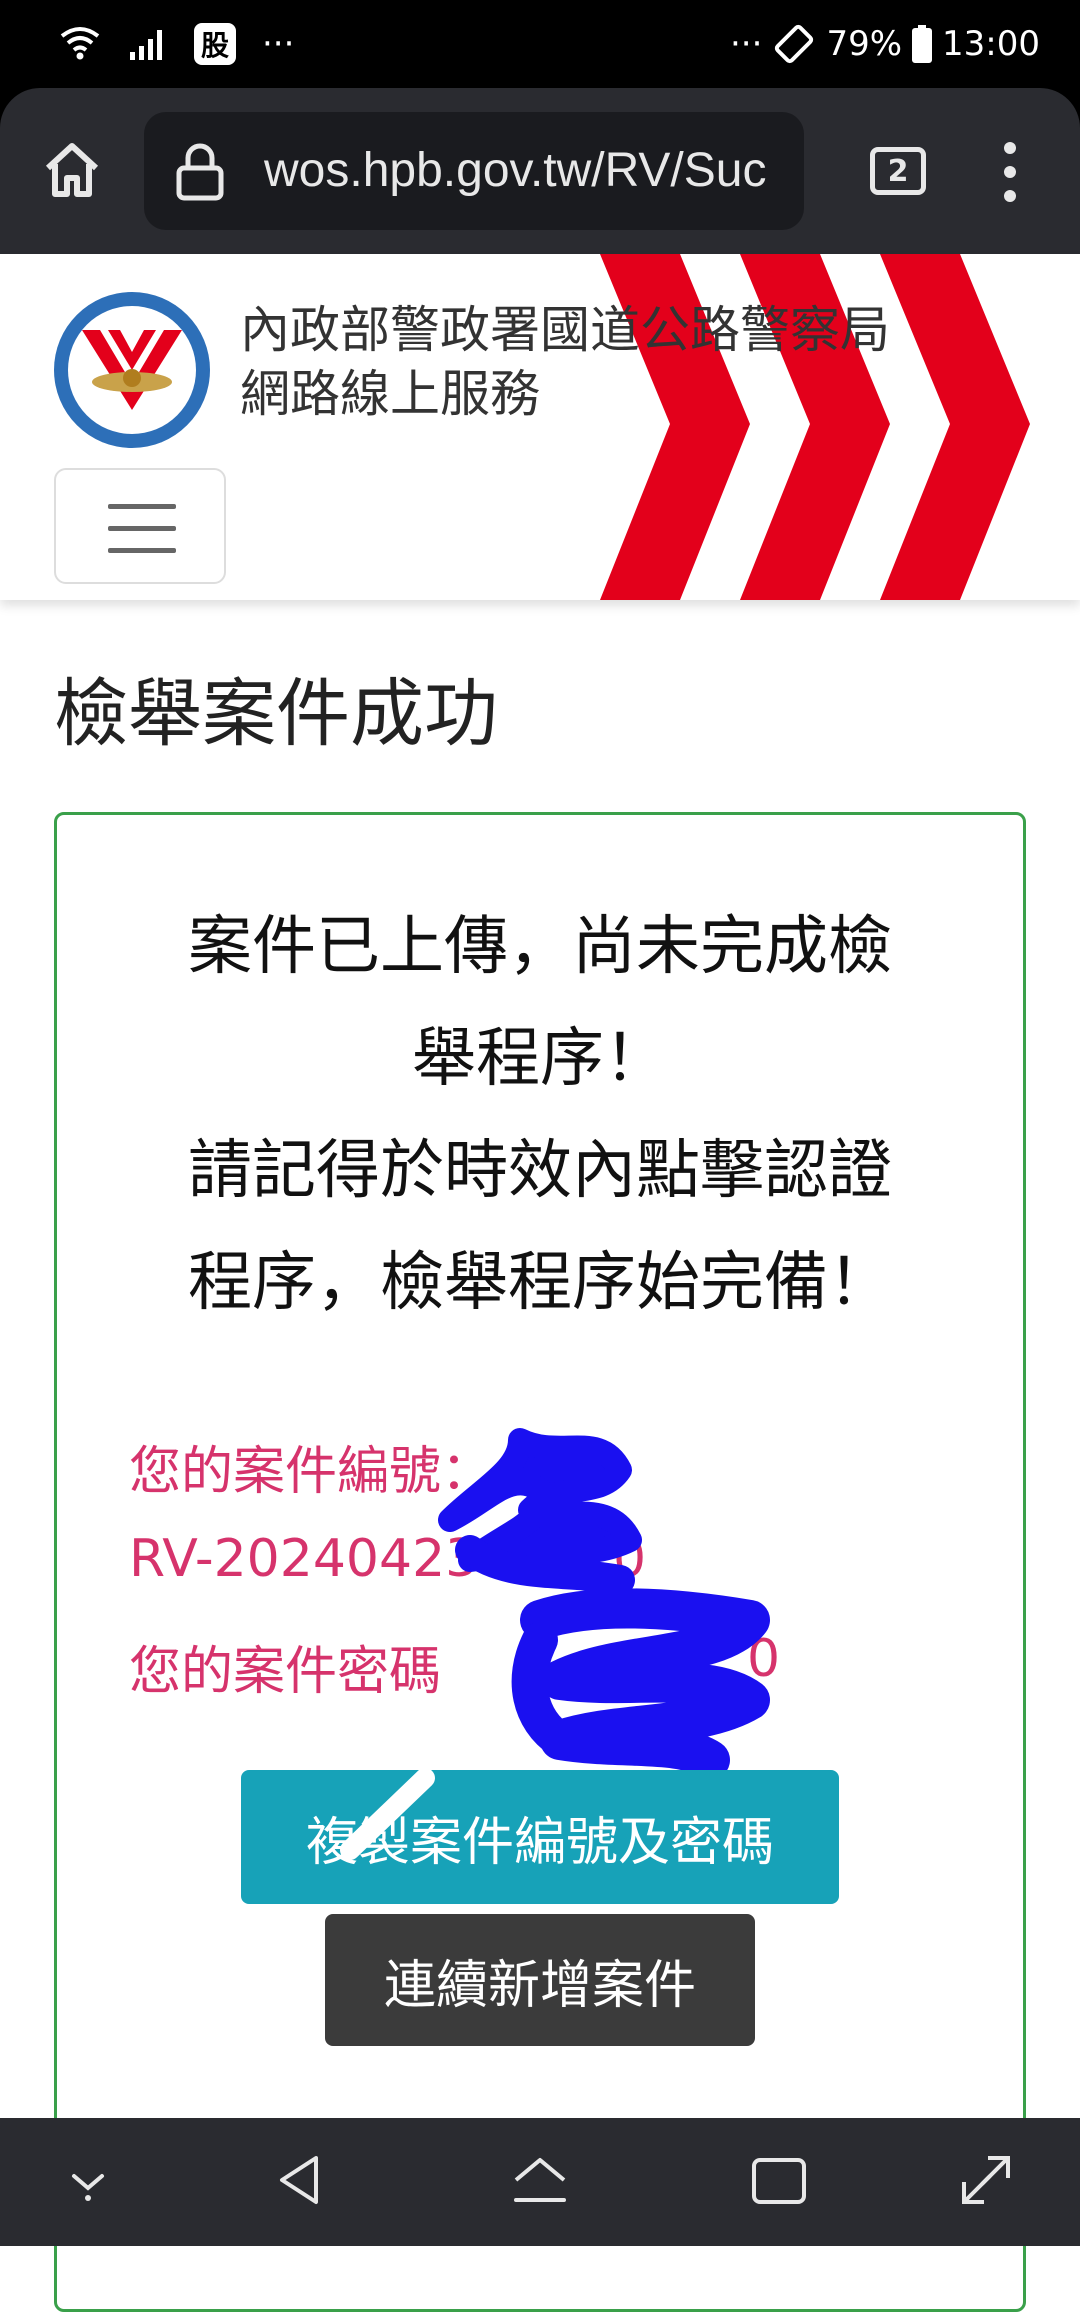  What do you see at coordinates (276, 714) in the screenshot?
I see `page-title: 檢舉案件成功` at bounding box center [276, 714].